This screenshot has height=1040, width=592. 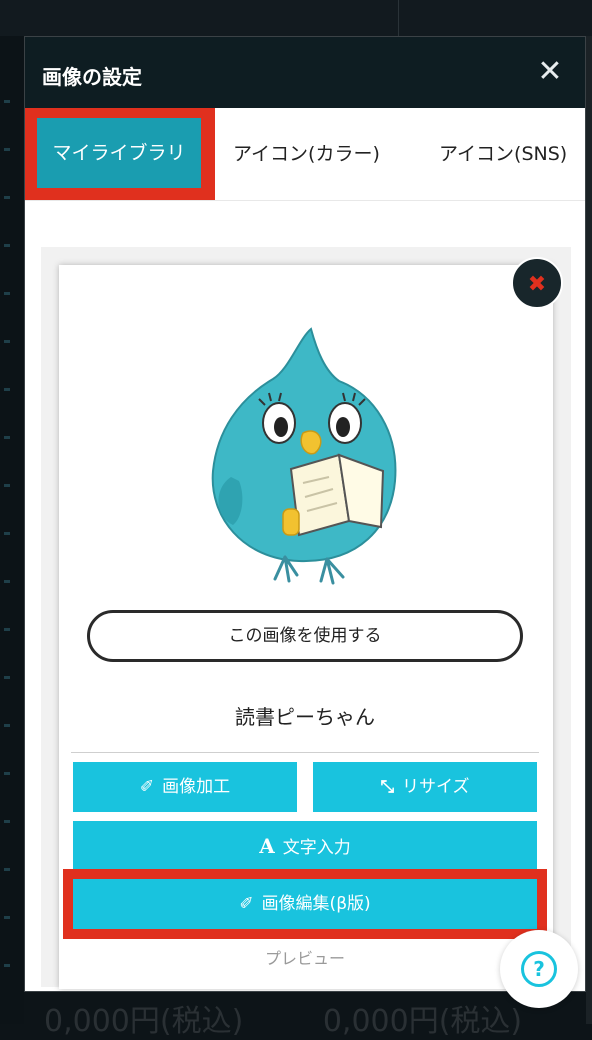 I want to click on resize-button: ⤡ リサイズ, so click(x=425, y=787).